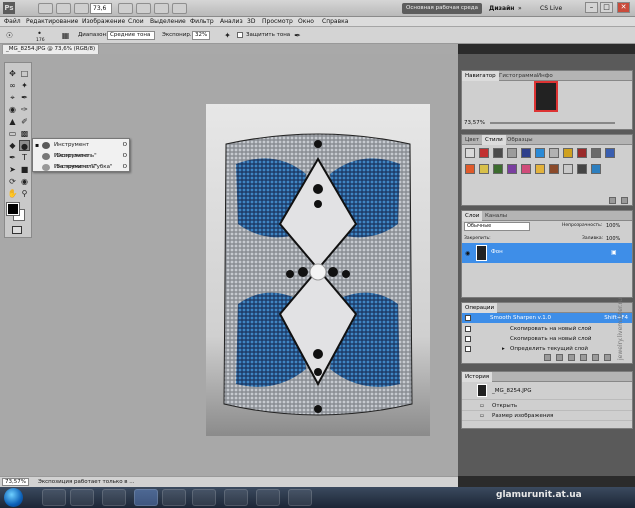  What do you see at coordinates (24, 97) in the screenshot?
I see `eyedropper-tool-icon: ✒` at bounding box center [24, 97].